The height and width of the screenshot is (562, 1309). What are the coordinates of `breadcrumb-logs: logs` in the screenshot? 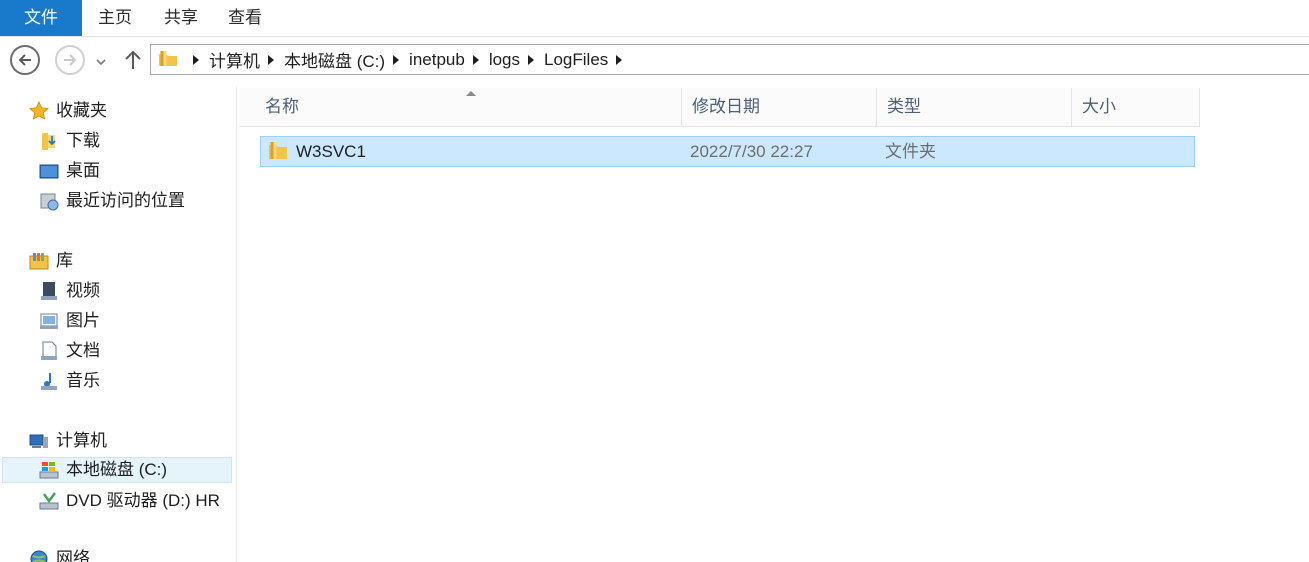 It's located at (504, 60).